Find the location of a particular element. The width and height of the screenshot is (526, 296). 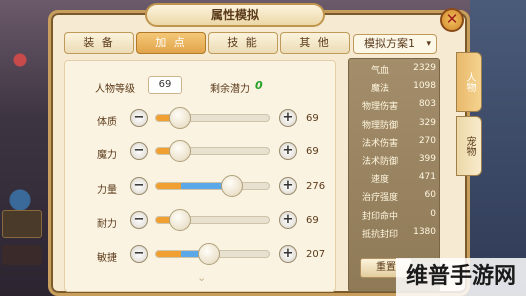

stat-label: 法术防御 is located at coordinates (379, 162).